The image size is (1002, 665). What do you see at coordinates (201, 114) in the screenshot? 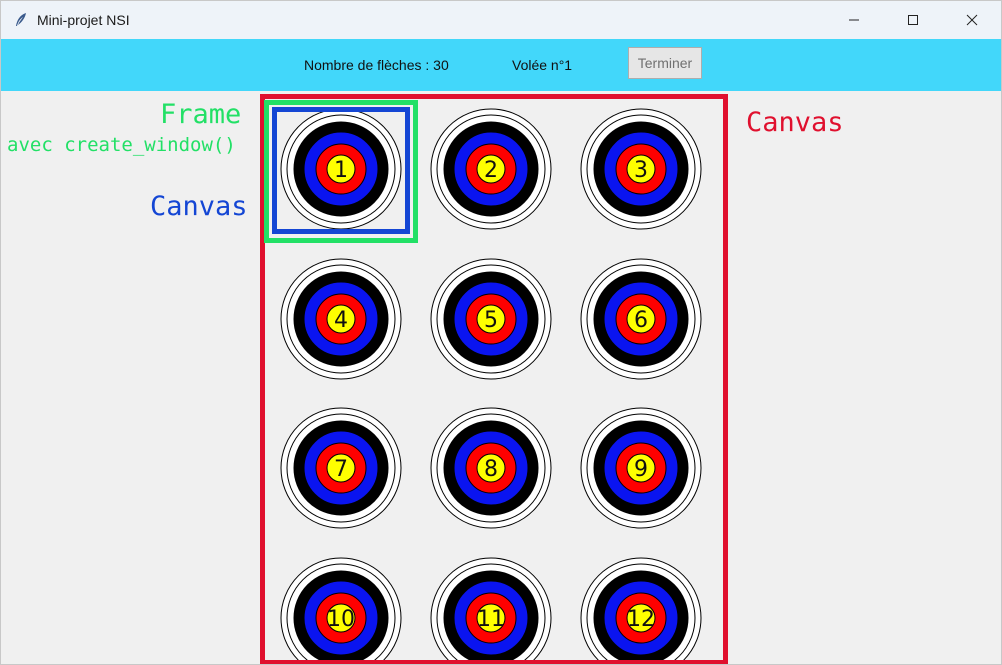
I see `frame-annotation: Frame` at bounding box center [201, 114].